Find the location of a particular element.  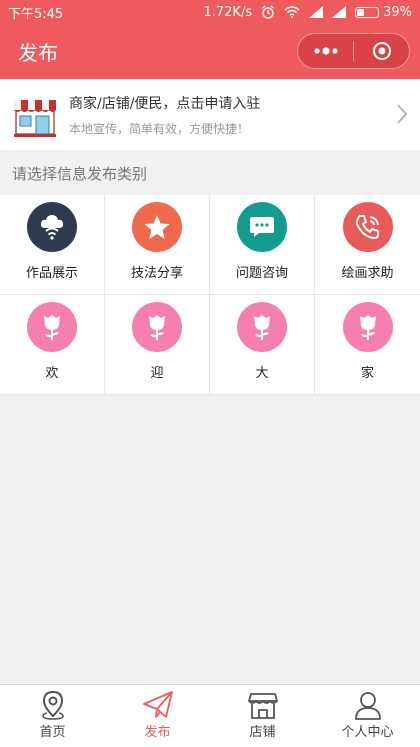

phone-icon is located at coordinates (367, 227).